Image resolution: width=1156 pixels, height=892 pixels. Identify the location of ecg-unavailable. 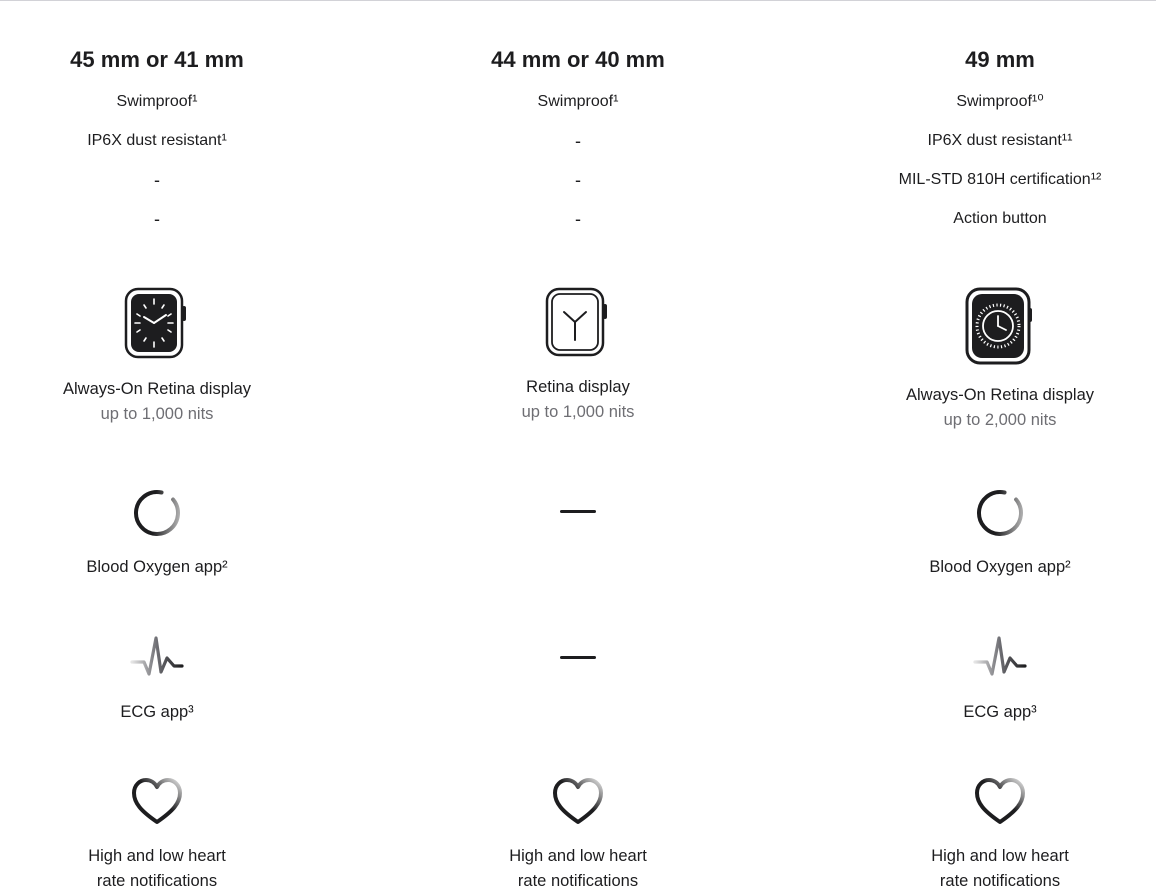
(578, 657).